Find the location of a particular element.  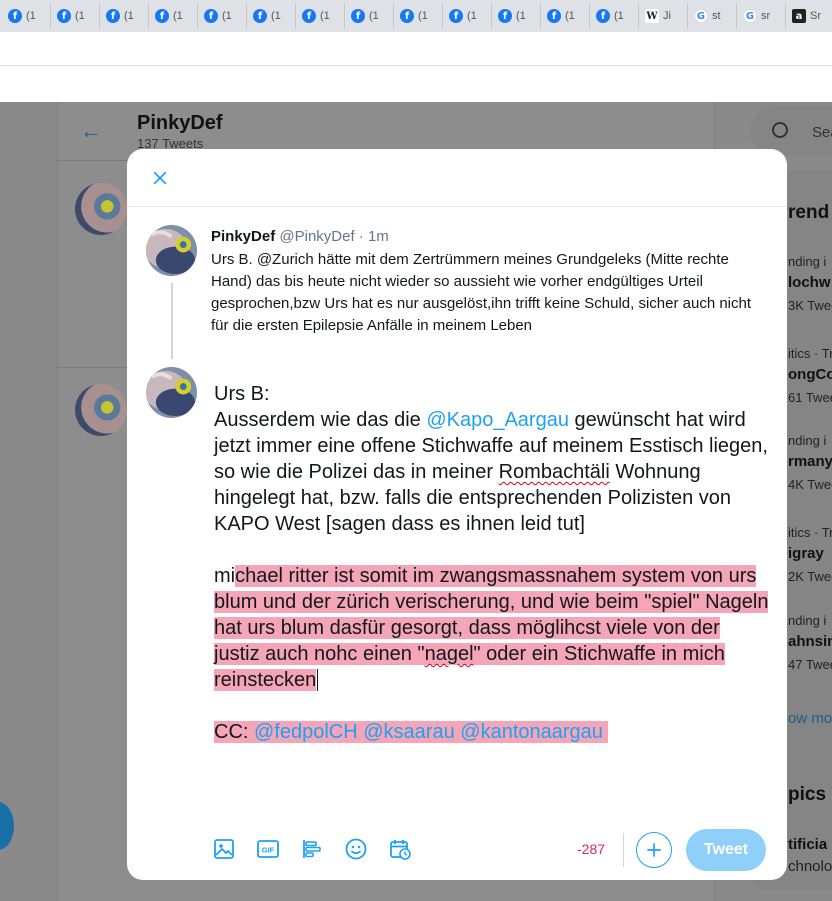

character-counter: -287 is located at coordinates (591, 849).